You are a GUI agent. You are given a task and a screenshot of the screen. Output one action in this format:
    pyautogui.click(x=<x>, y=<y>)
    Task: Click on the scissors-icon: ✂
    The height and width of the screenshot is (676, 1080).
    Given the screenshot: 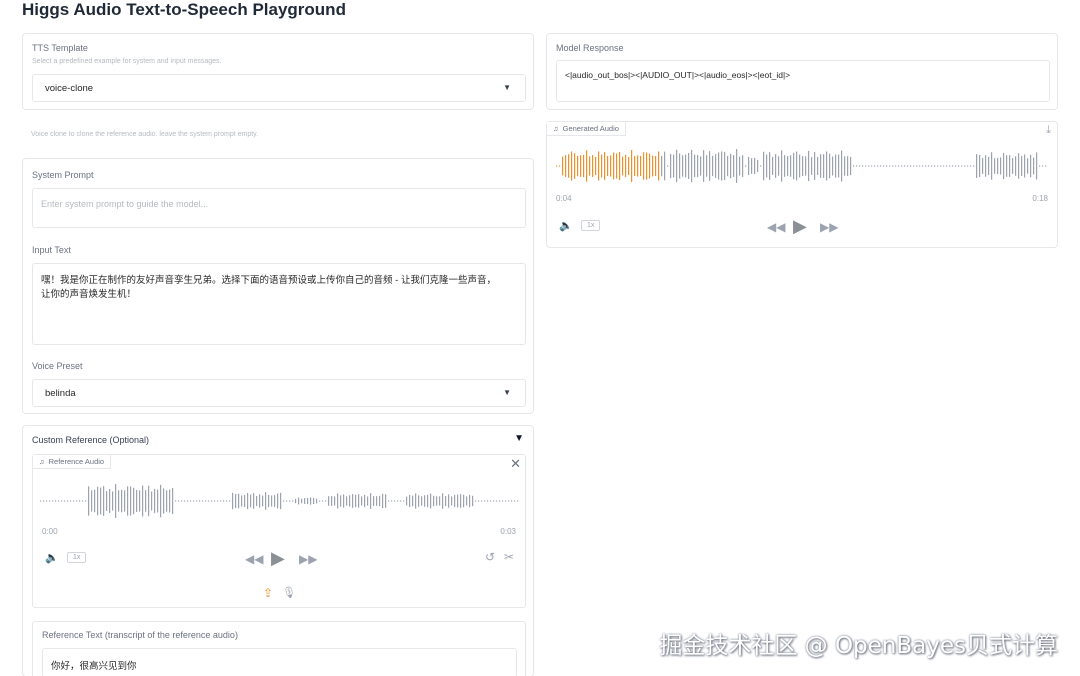 What is the action you would take?
    pyautogui.click(x=509, y=557)
    